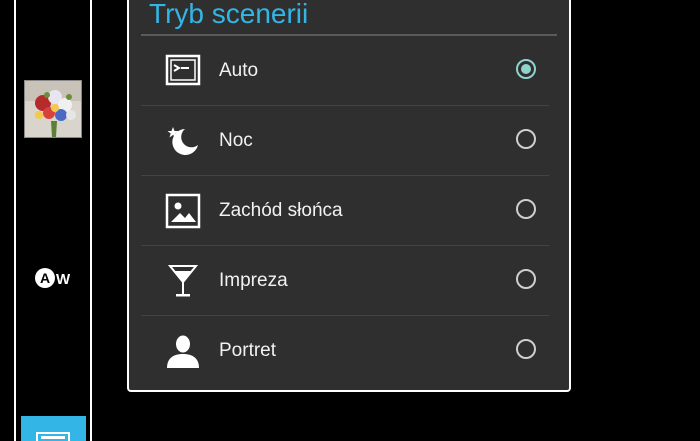  Describe the element at coordinates (183, 351) in the screenshot. I see `person-silhouette-icon` at that location.